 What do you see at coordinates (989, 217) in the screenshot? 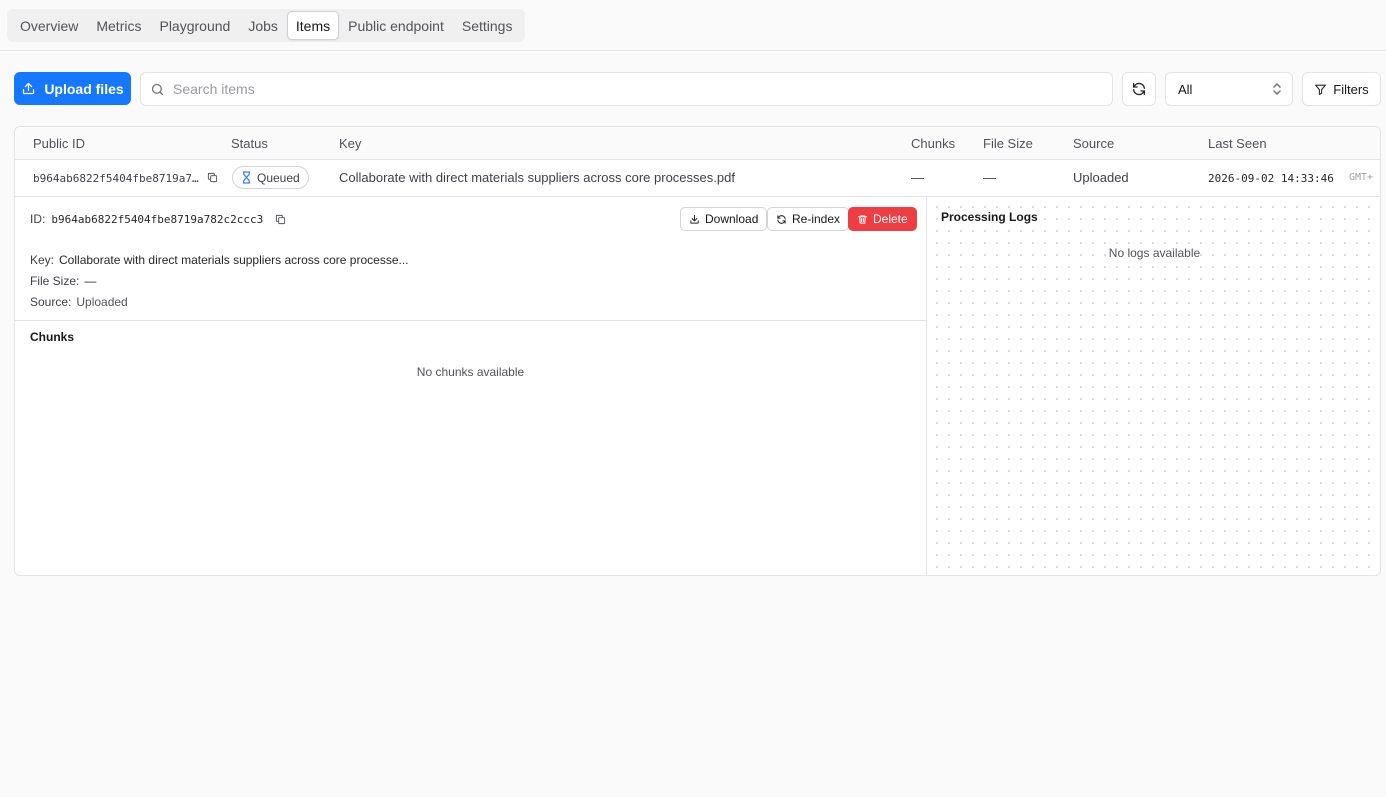
I see `processing-logs-title: Processing Logs` at bounding box center [989, 217].